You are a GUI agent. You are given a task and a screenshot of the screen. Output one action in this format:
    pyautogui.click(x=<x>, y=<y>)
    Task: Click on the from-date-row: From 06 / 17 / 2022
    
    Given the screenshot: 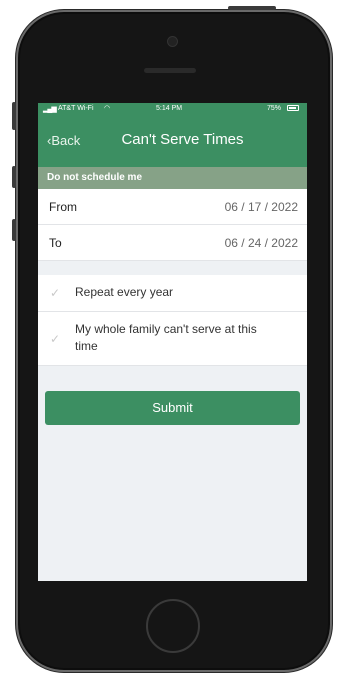 What is the action you would take?
    pyautogui.click(x=172, y=207)
    